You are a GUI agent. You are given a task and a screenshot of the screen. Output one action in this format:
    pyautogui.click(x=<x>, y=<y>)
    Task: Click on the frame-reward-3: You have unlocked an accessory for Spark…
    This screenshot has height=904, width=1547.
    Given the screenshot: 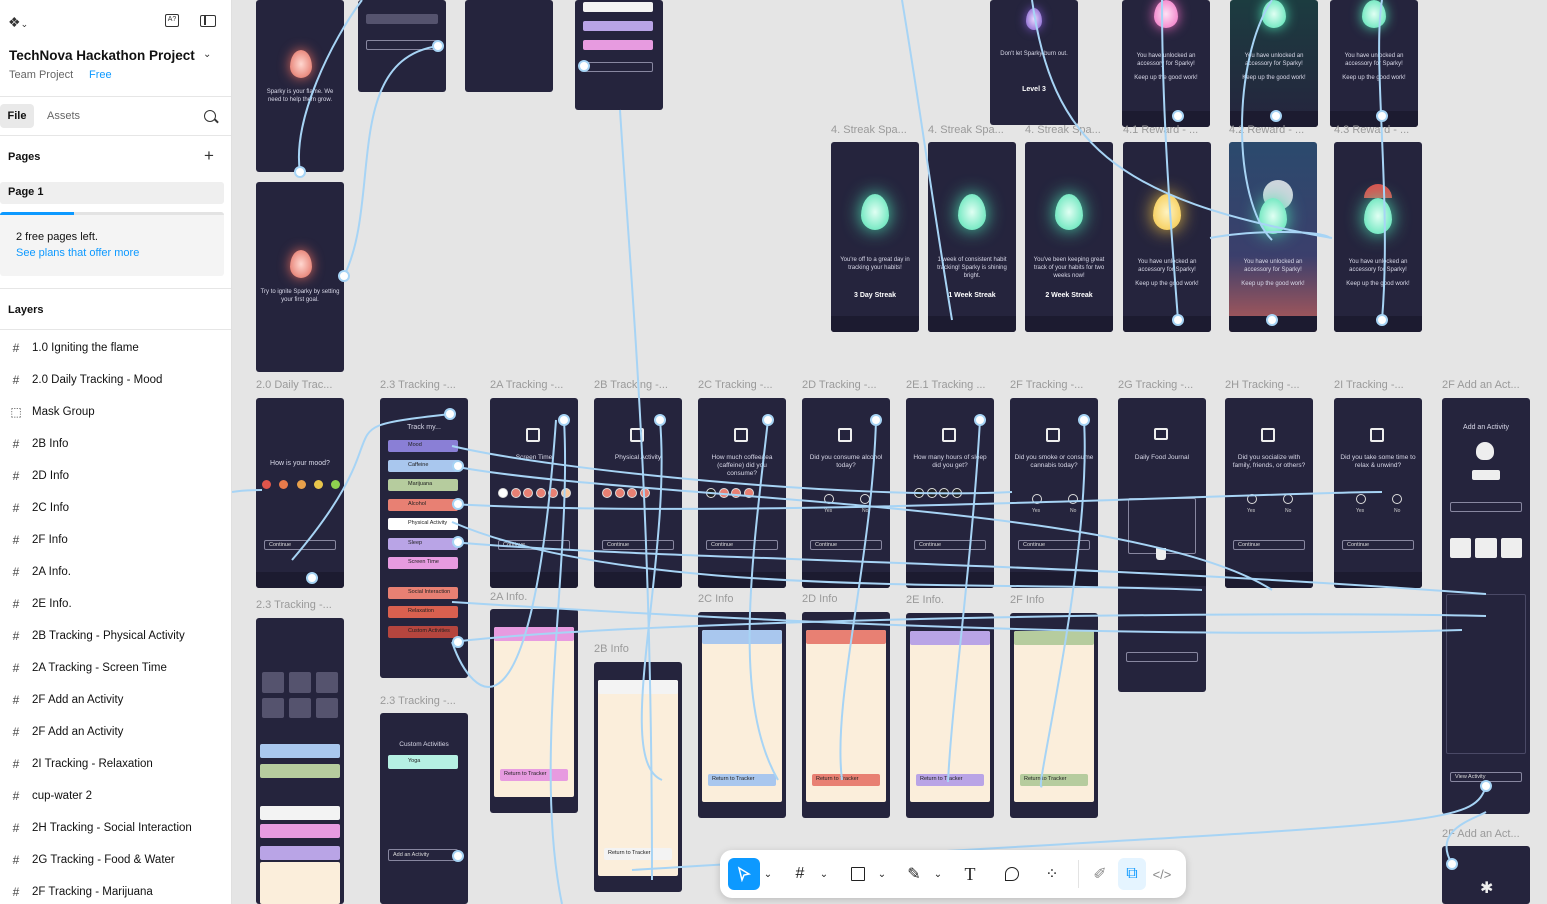 What is the action you would take?
    pyautogui.click(x=1378, y=237)
    